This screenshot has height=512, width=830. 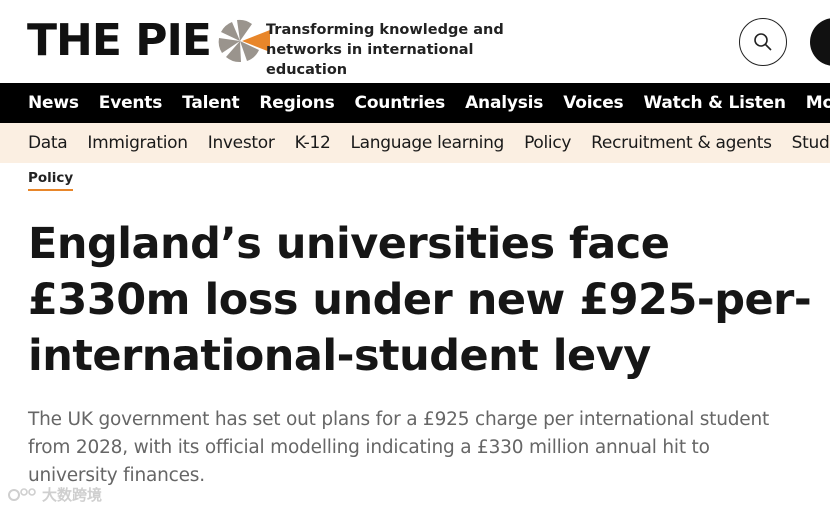 I want to click on search-icon, so click(x=763, y=42).